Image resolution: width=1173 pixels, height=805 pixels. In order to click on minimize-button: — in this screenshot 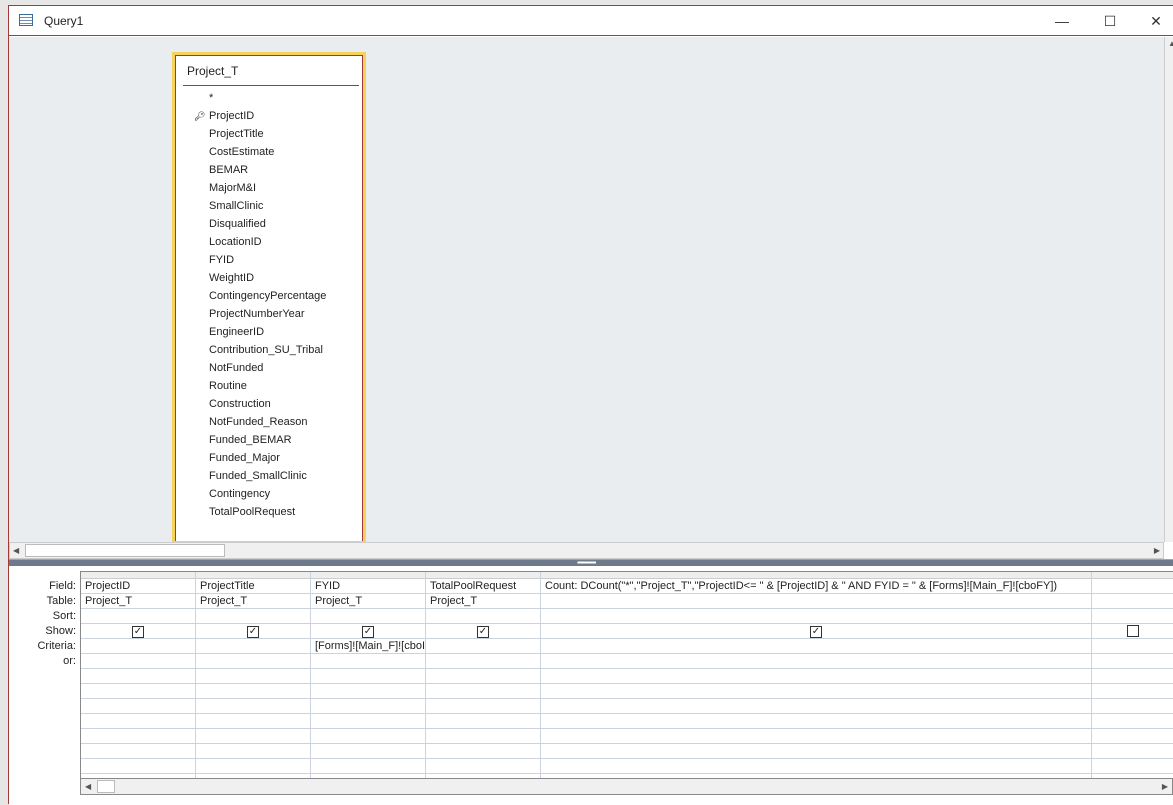, I will do `click(1062, 21)`.